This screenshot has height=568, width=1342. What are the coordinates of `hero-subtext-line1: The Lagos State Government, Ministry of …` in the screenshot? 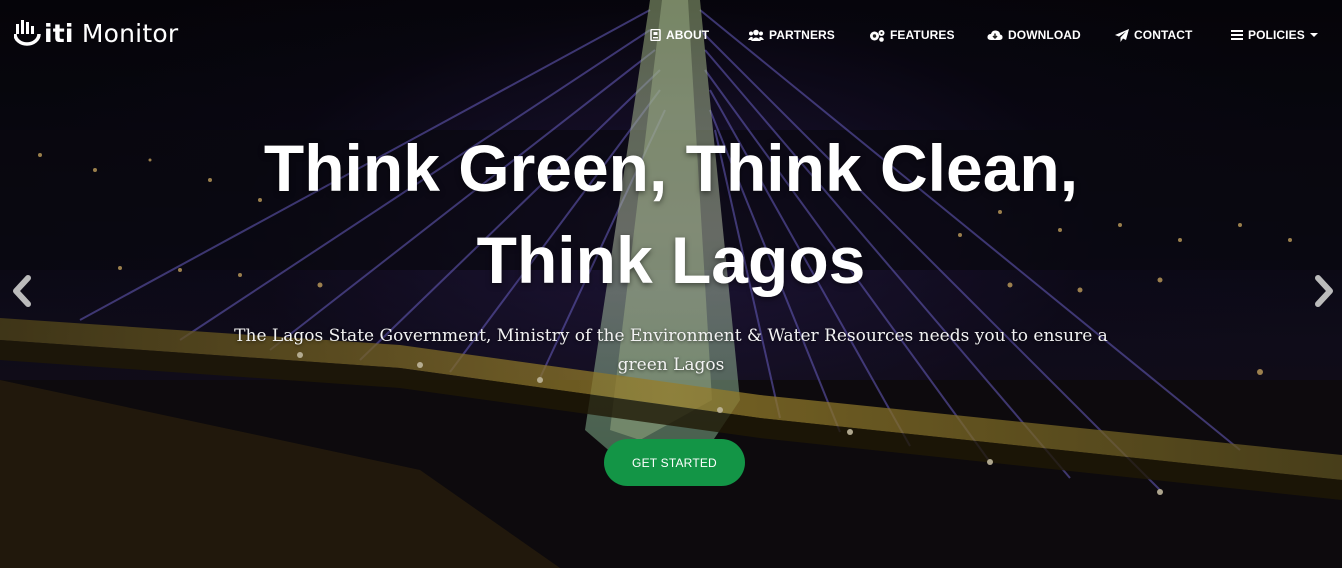 It's located at (671, 336).